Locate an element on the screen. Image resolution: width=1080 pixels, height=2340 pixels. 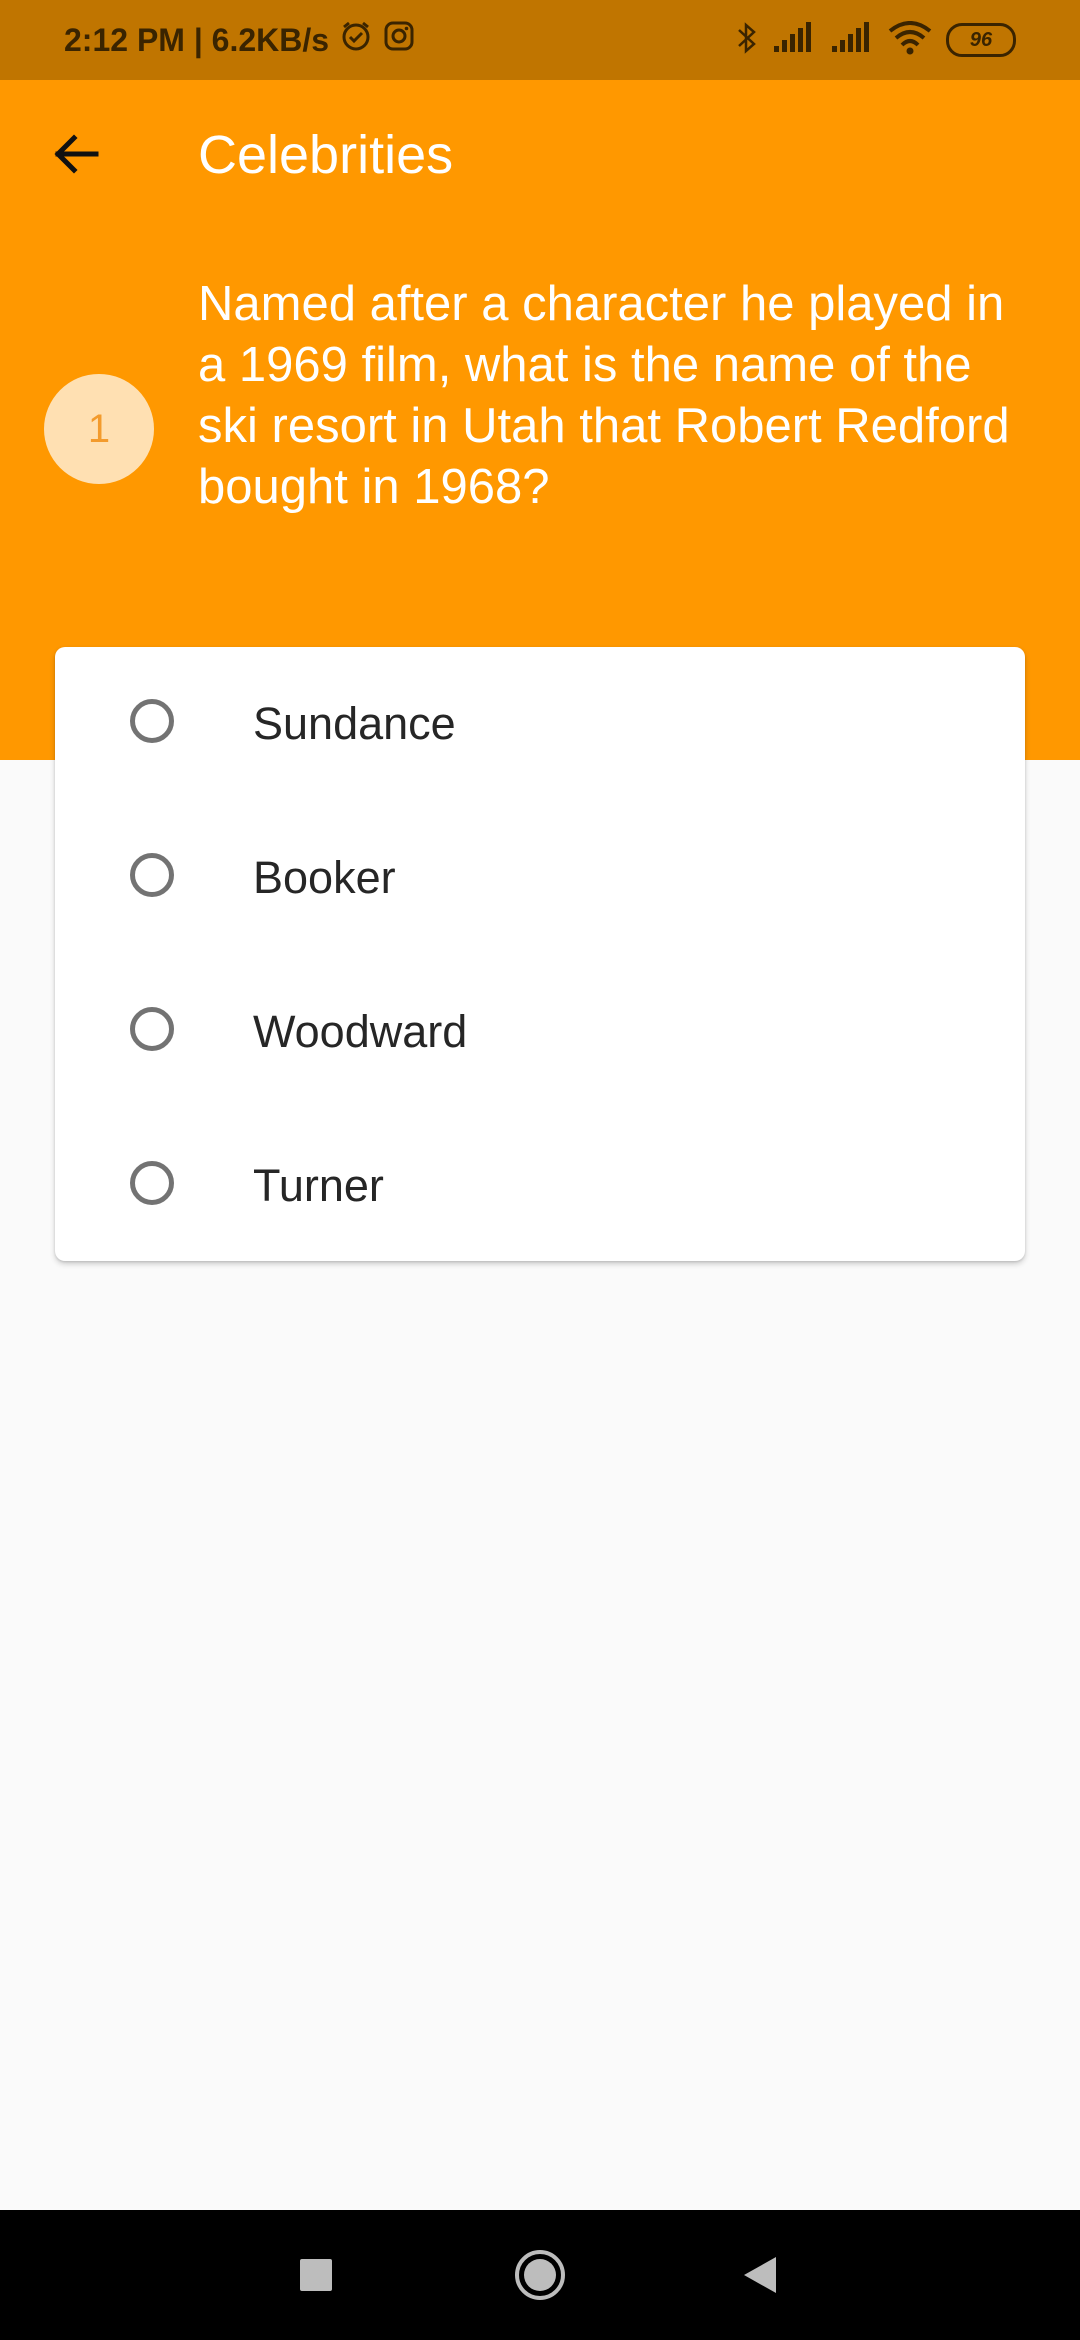
battery-icon: 96 is located at coordinates (981, 40).